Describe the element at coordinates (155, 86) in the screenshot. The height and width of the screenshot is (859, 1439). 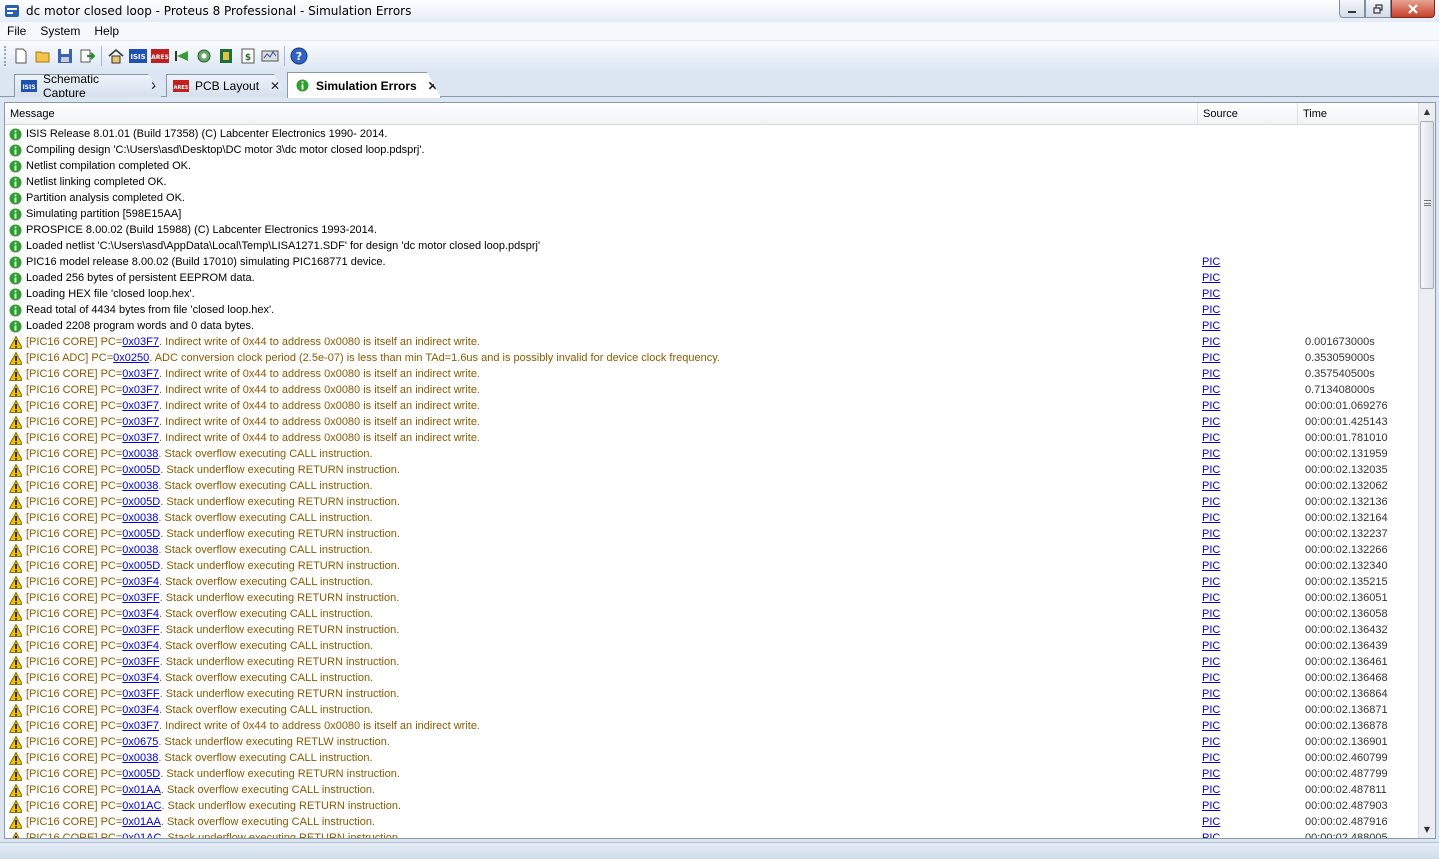
I see `tab-close-button: ✕` at that location.